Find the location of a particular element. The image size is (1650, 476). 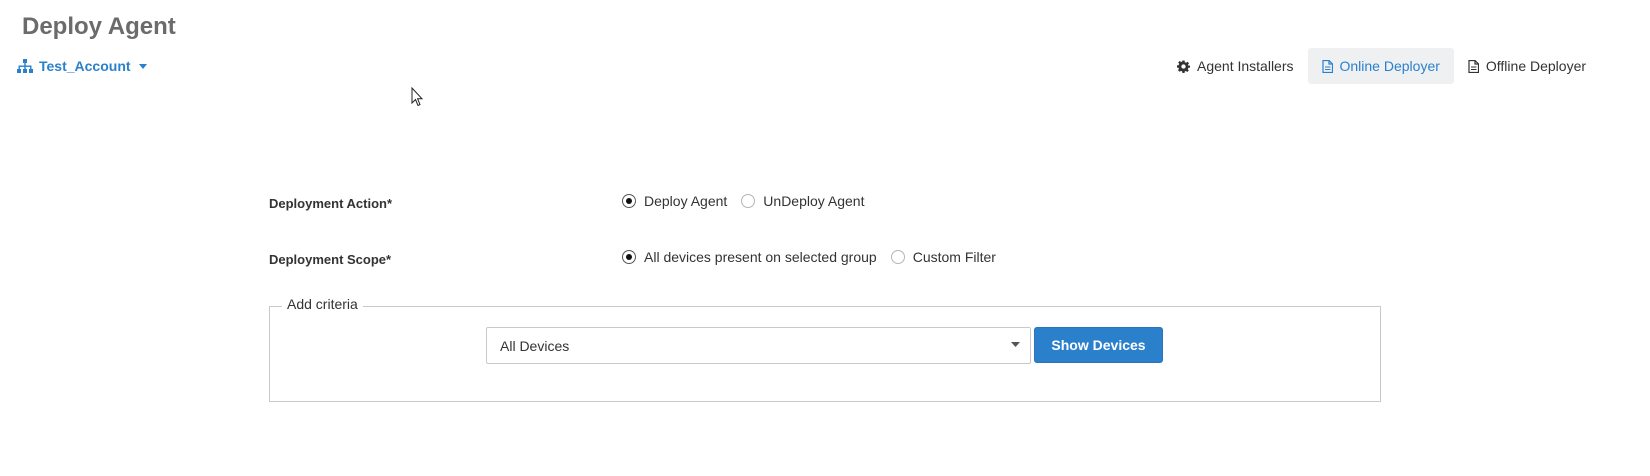

show-devices-button: Show Devices is located at coordinates (1098, 345).